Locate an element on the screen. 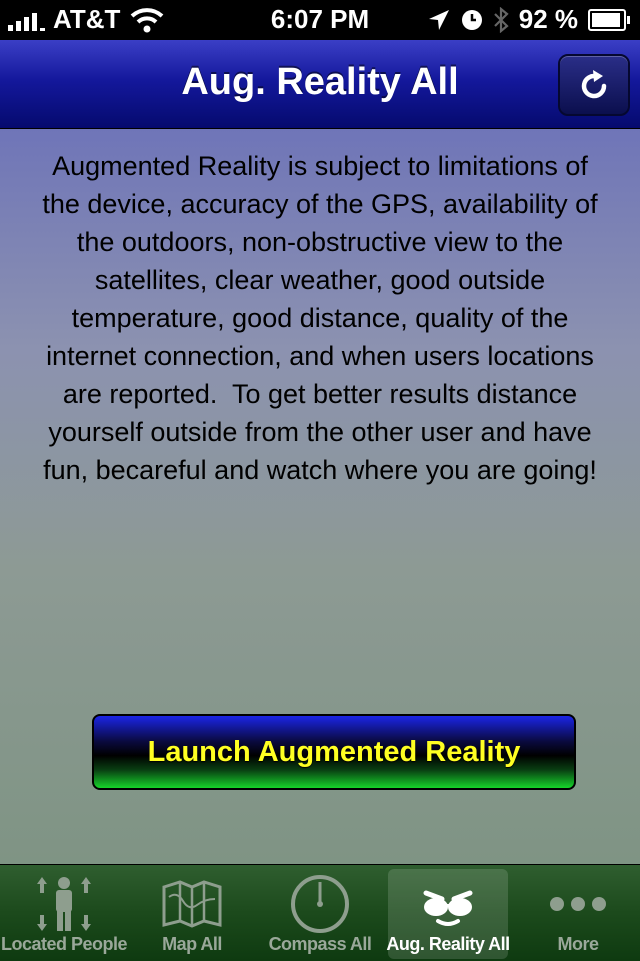  location-arrow-icon is located at coordinates (438, 19).